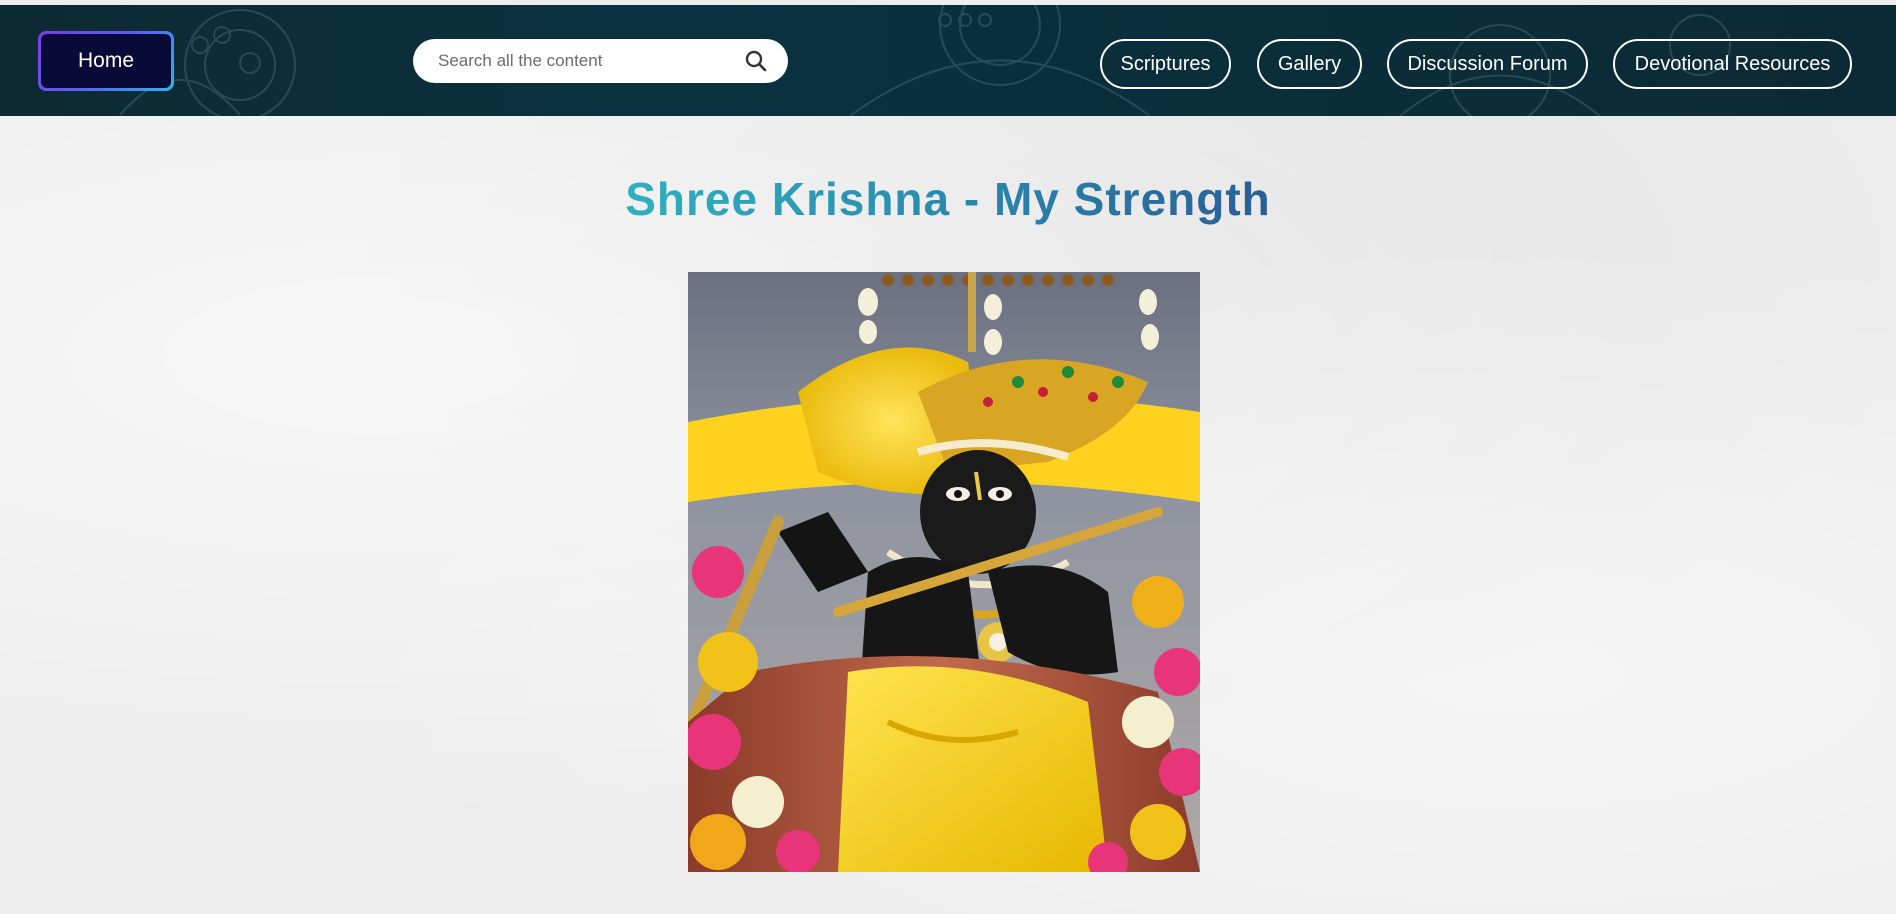 The height and width of the screenshot is (914, 1896). What do you see at coordinates (1487, 64) in the screenshot?
I see `nav-discussion-forum-button: Discussion Forum` at bounding box center [1487, 64].